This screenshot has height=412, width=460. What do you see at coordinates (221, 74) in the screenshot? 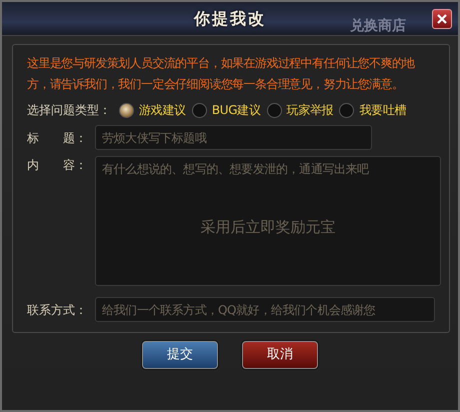
I see `intro-text: 这里是您与研发策划人员交流的平台，如果在游戏过程中有任何让您不爽的地方，请告诉我们，我们一定会仔细阅读您每一条合理意见，努力让您满意。` at bounding box center [221, 74].